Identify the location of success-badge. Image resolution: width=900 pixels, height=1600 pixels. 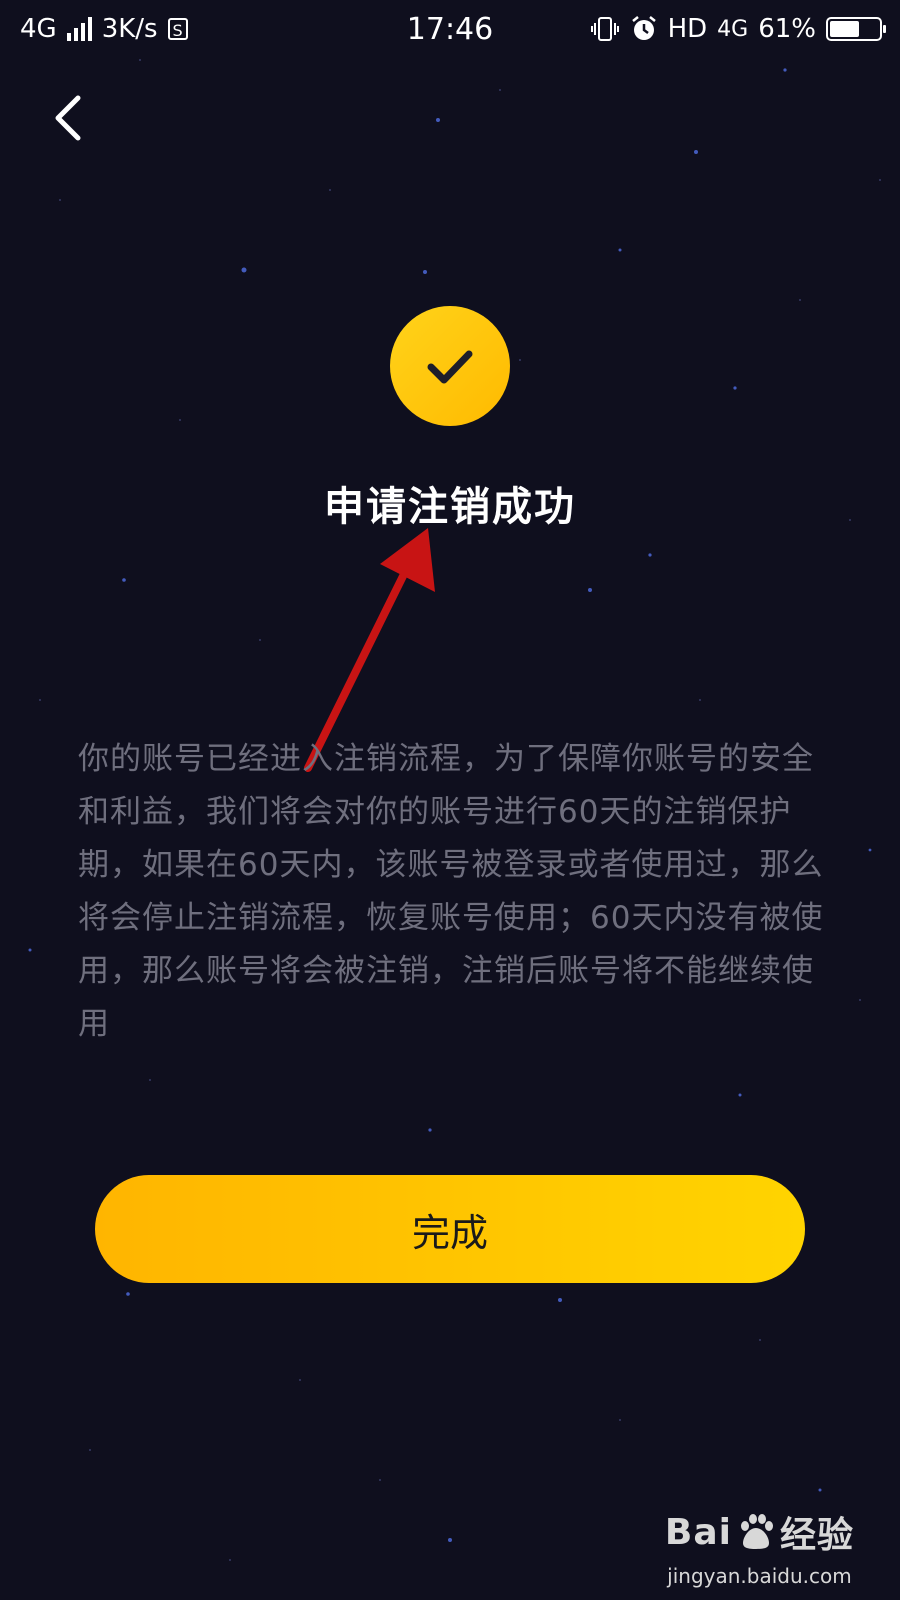
(450, 366).